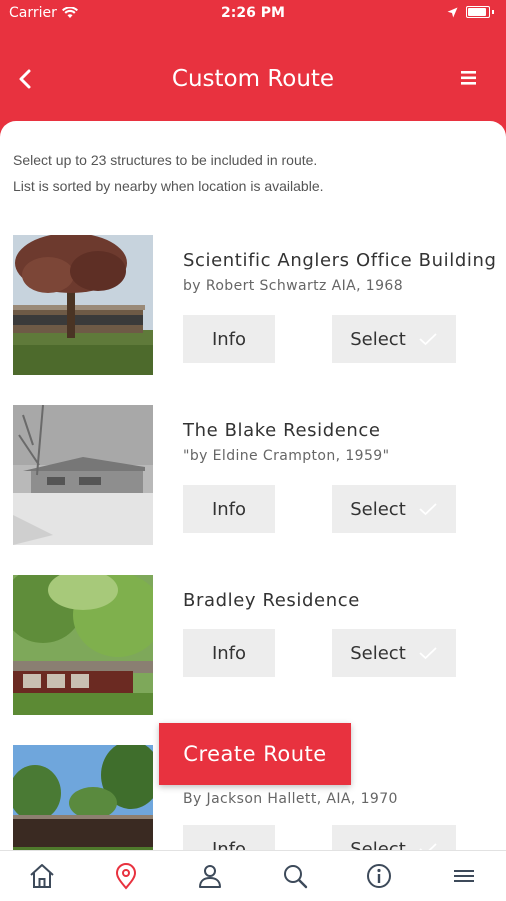 The image size is (506, 901). I want to click on create-route-button: Create Route, so click(255, 754).